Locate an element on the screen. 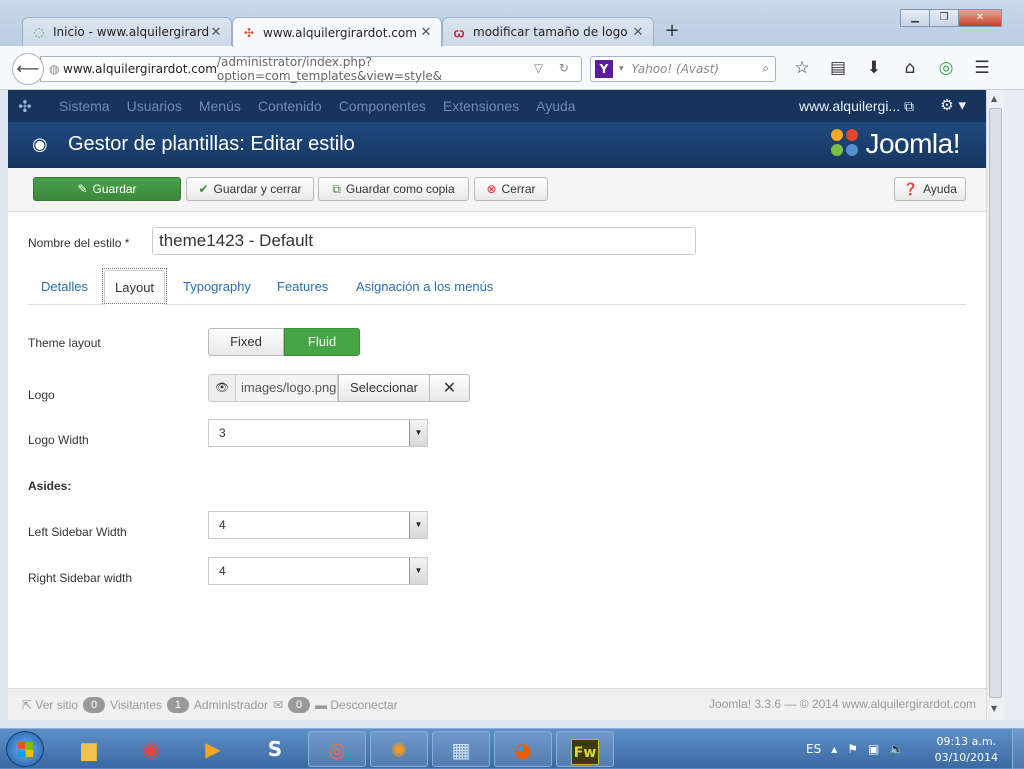 The height and width of the screenshot is (769, 1024). avast-icon: ◎ is located at coordinates (946, 68).